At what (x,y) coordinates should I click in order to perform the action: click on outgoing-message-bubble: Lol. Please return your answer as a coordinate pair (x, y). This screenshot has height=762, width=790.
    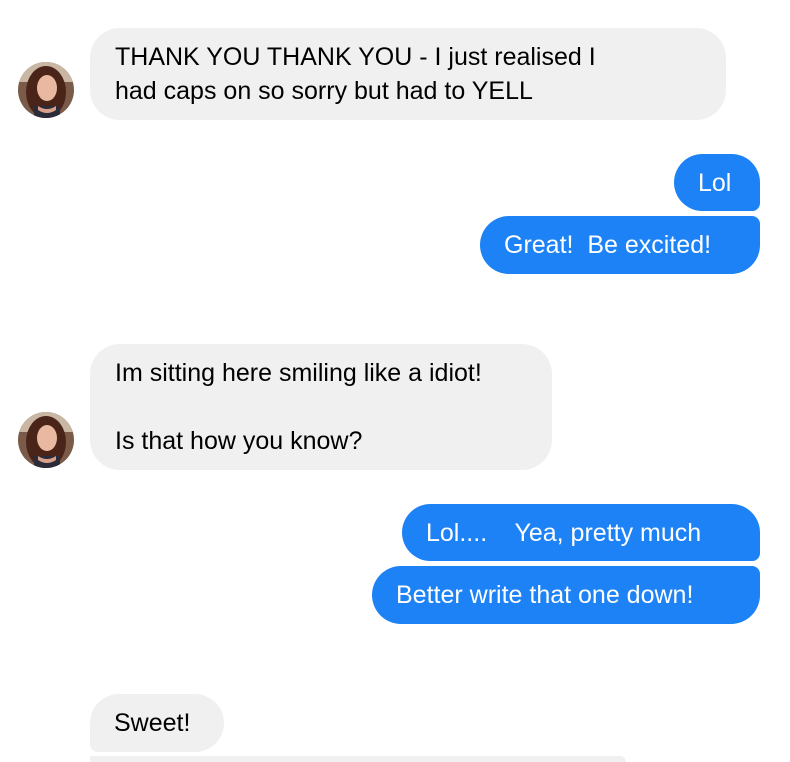
    Looking at the image, I should click on (717, 182).